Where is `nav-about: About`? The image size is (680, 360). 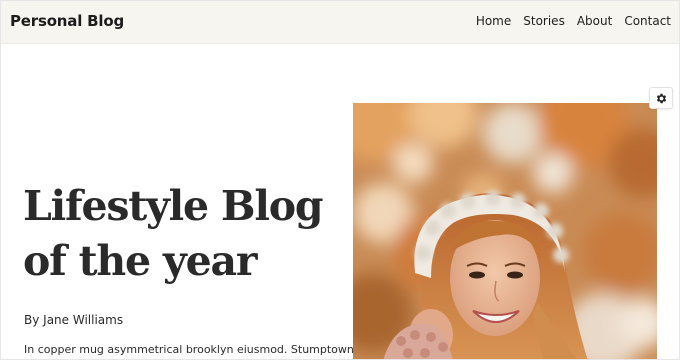
nav-about: About is located at coordinates (594, 21).